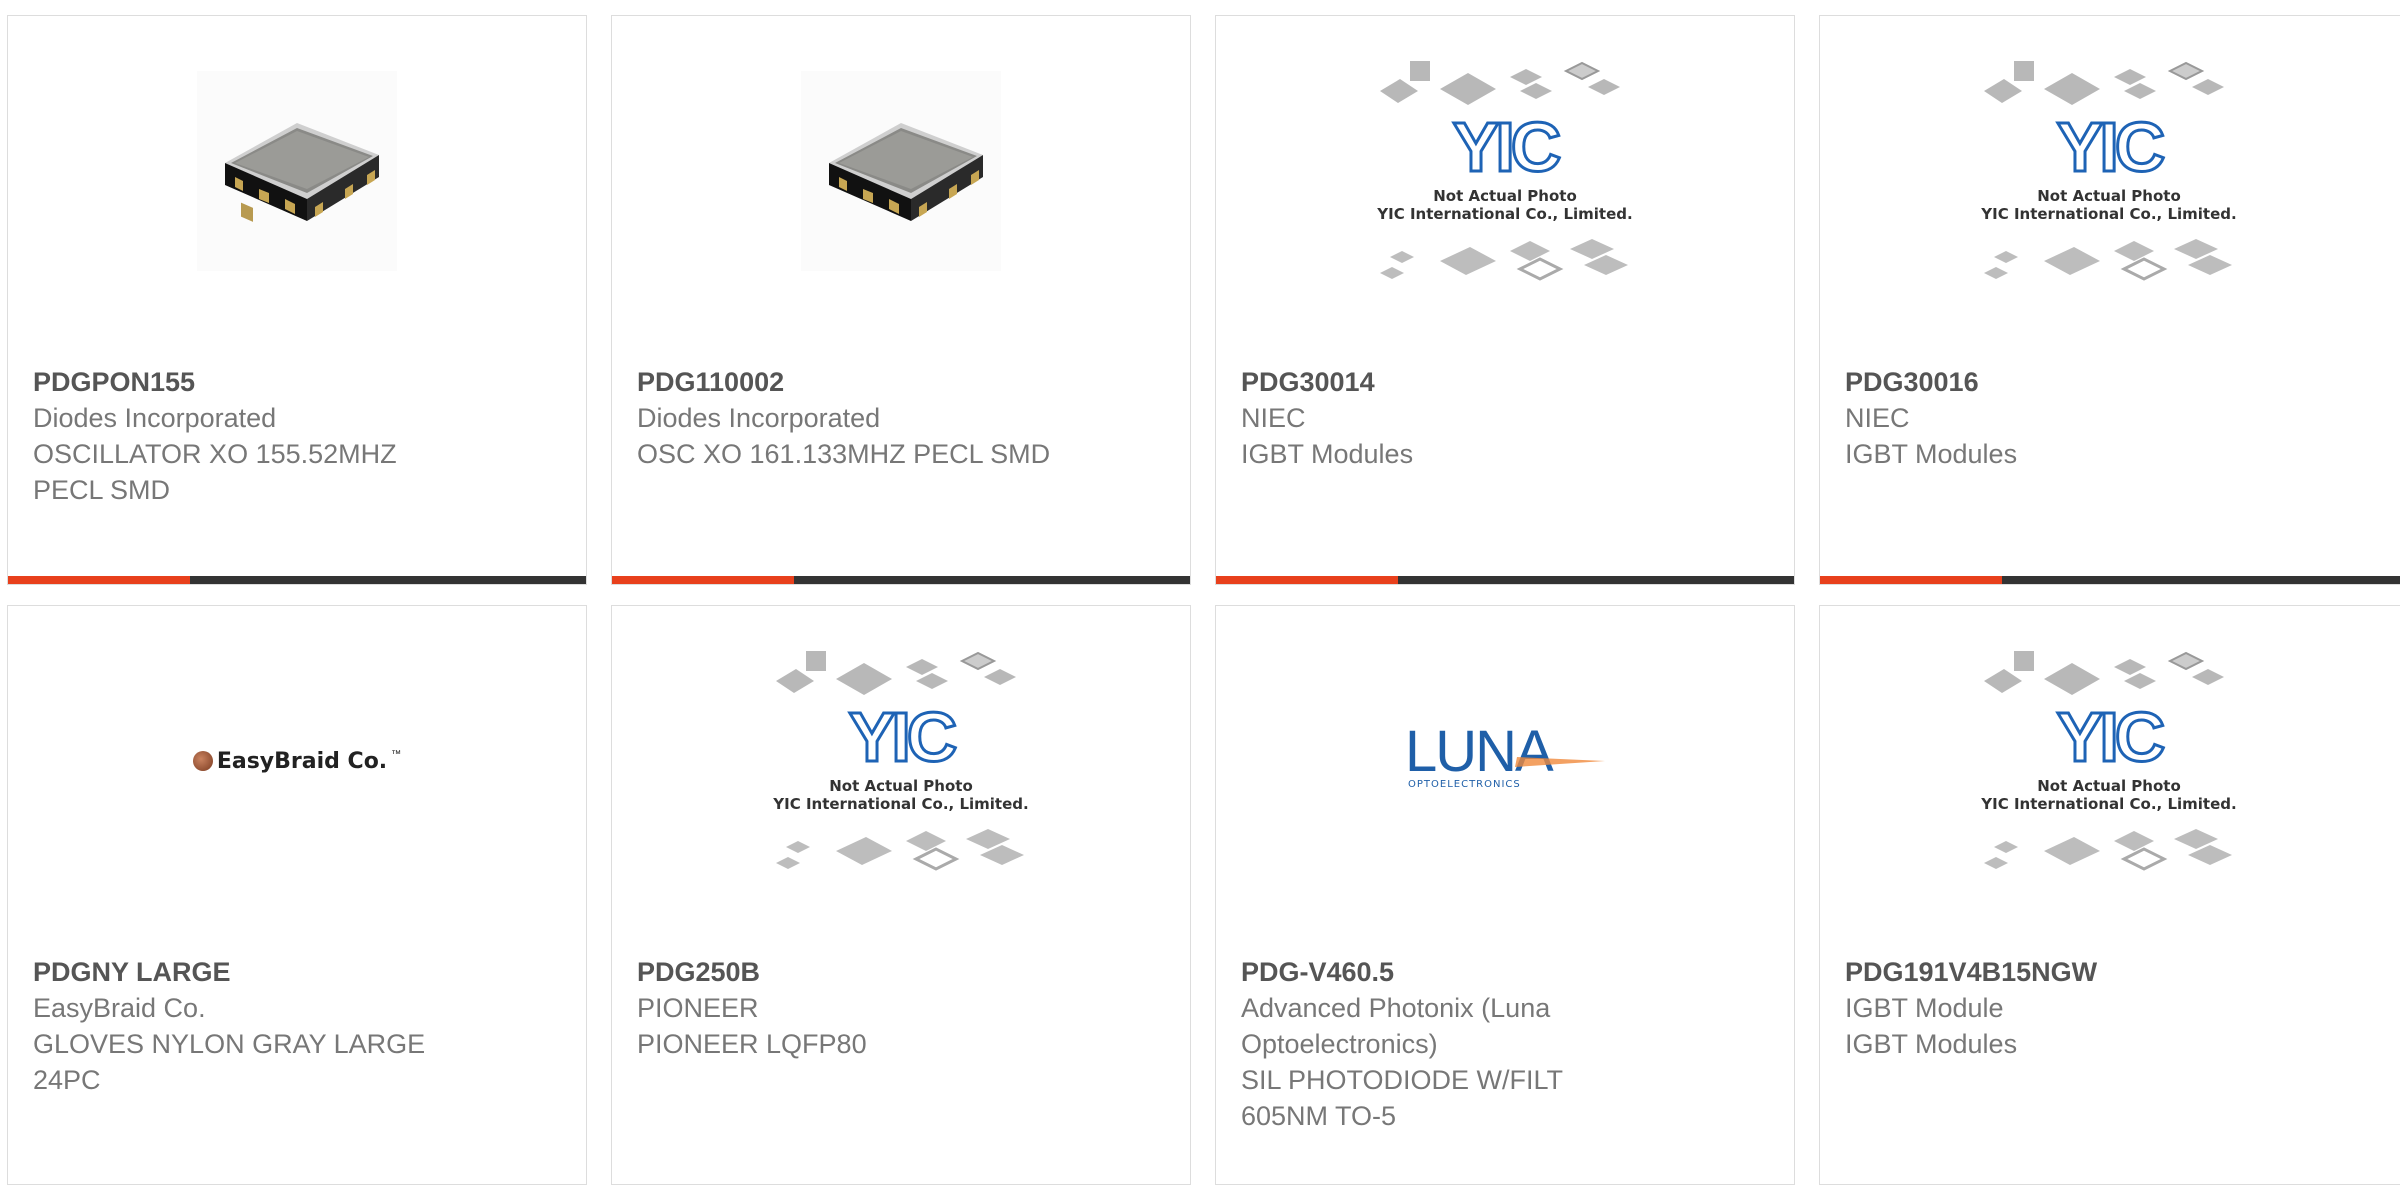  Describe the element at coordinates (396, 754) in the screenshot. I see `easybraid-logo-tm: ™` at that location.